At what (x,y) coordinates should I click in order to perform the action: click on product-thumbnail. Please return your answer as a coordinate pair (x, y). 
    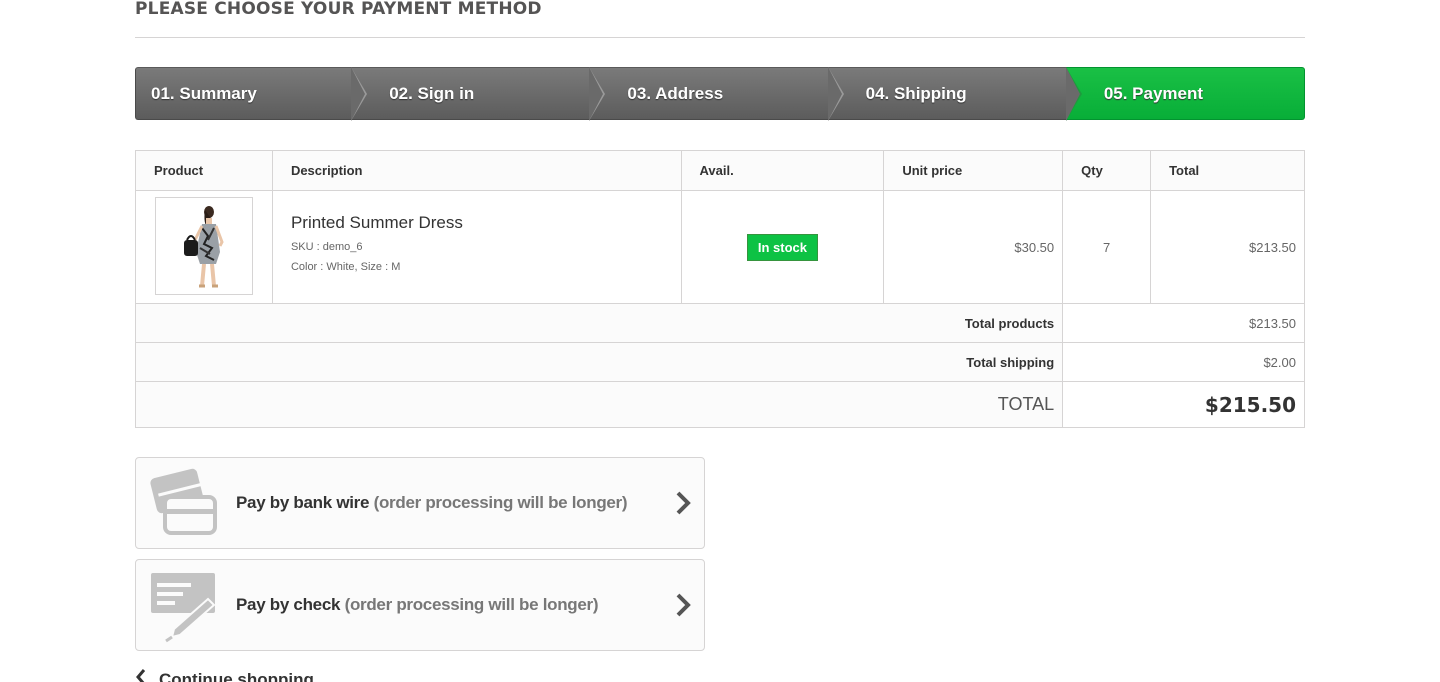
    Looking at the image, I should click on (203, 246).